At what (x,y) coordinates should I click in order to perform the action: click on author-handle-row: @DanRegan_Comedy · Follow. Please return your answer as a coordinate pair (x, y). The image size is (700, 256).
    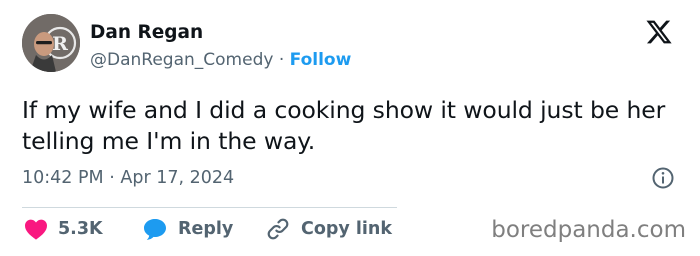
    Looking at the image, I should click on (220, 60).